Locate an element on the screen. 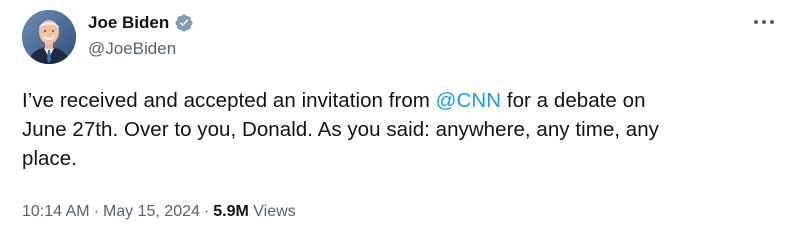 Image resolution: width=800 pixels, height=243 pixels. verified-badge-icon is located at coordinates (184, 23).